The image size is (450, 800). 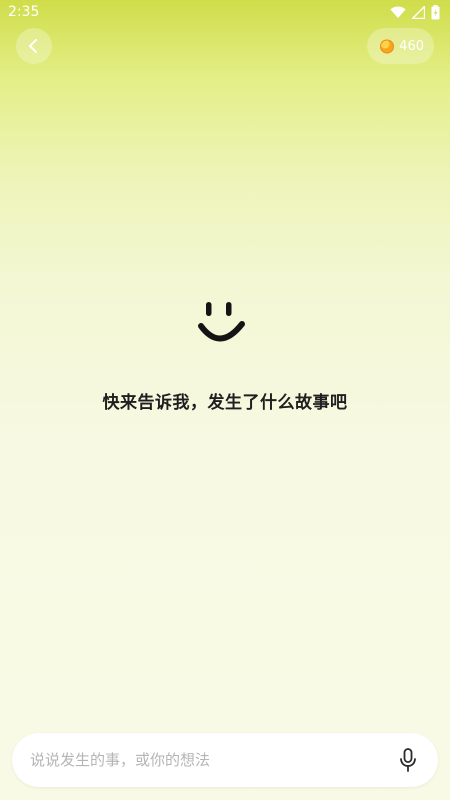 What do you see at coordinates (411, 46) in the screenshot?
I see `coin-count: 460` at bounding box center [411, 46].